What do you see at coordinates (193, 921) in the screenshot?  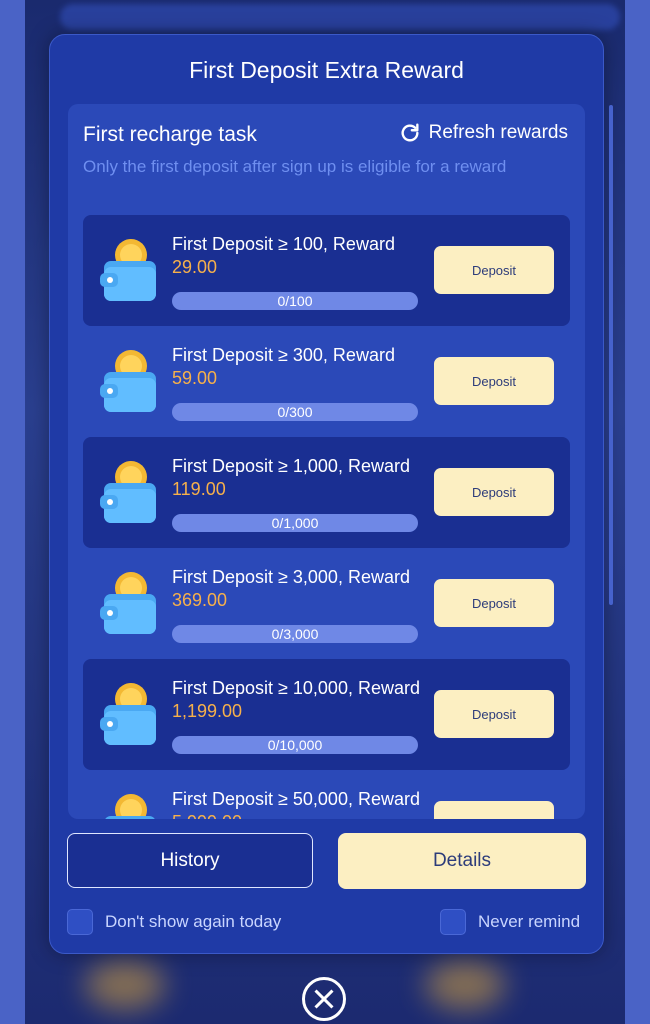 I see `dont-show-label: Don't show again today` at bounding box center [193, 921].